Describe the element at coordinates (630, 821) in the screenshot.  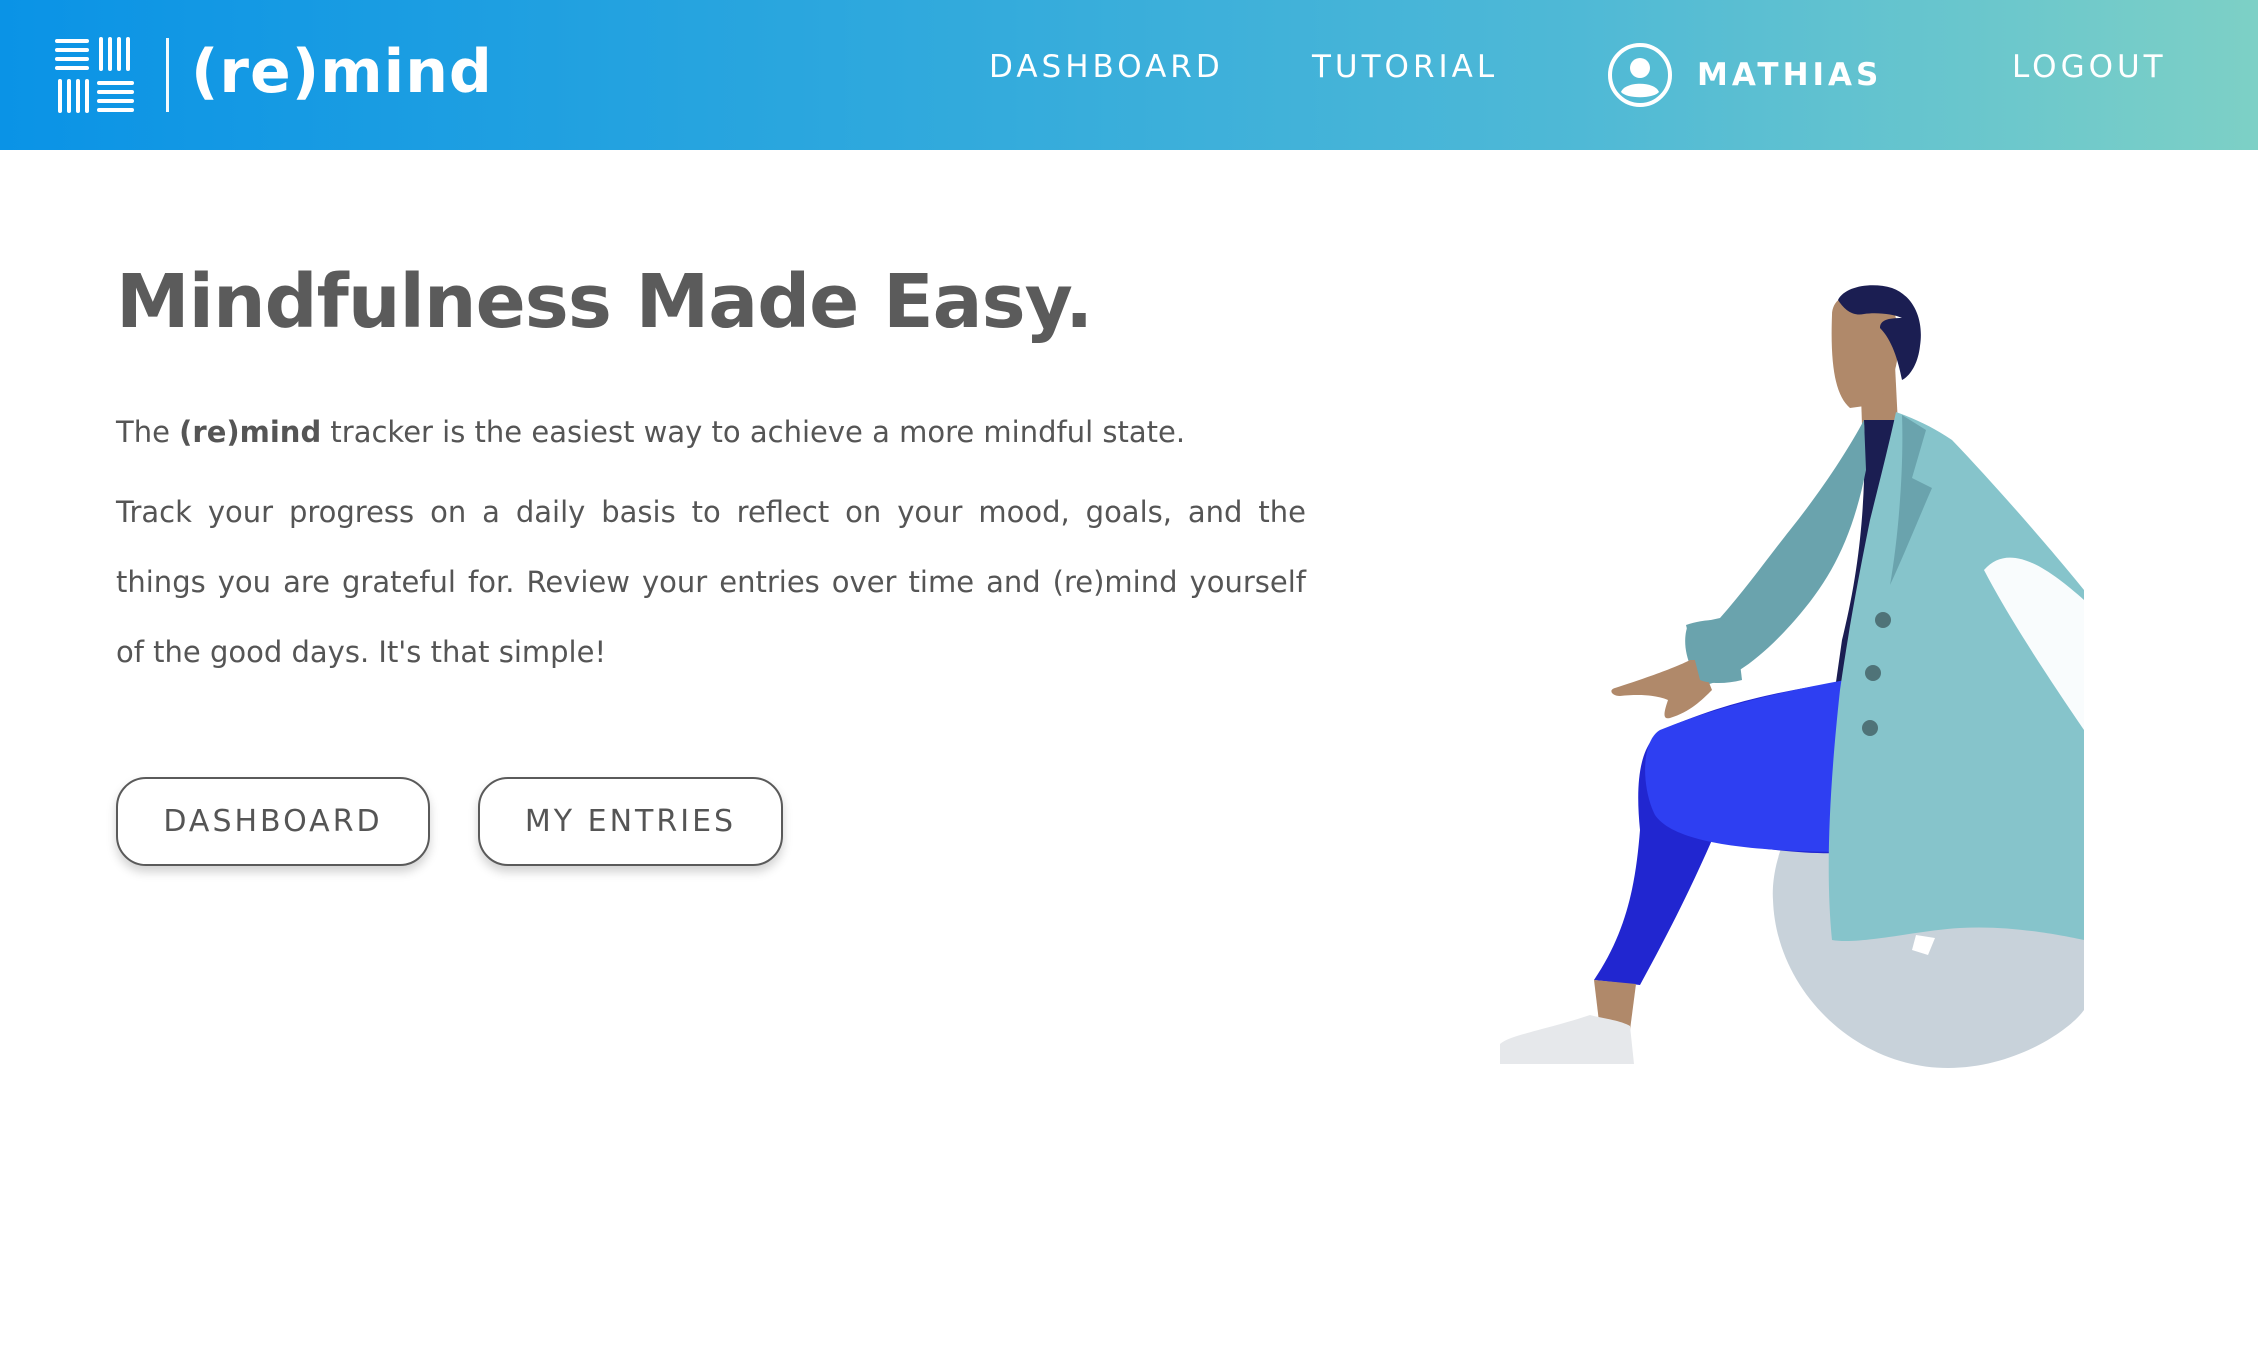
I see `my-entries-button: MY ENTRIES` at that location.